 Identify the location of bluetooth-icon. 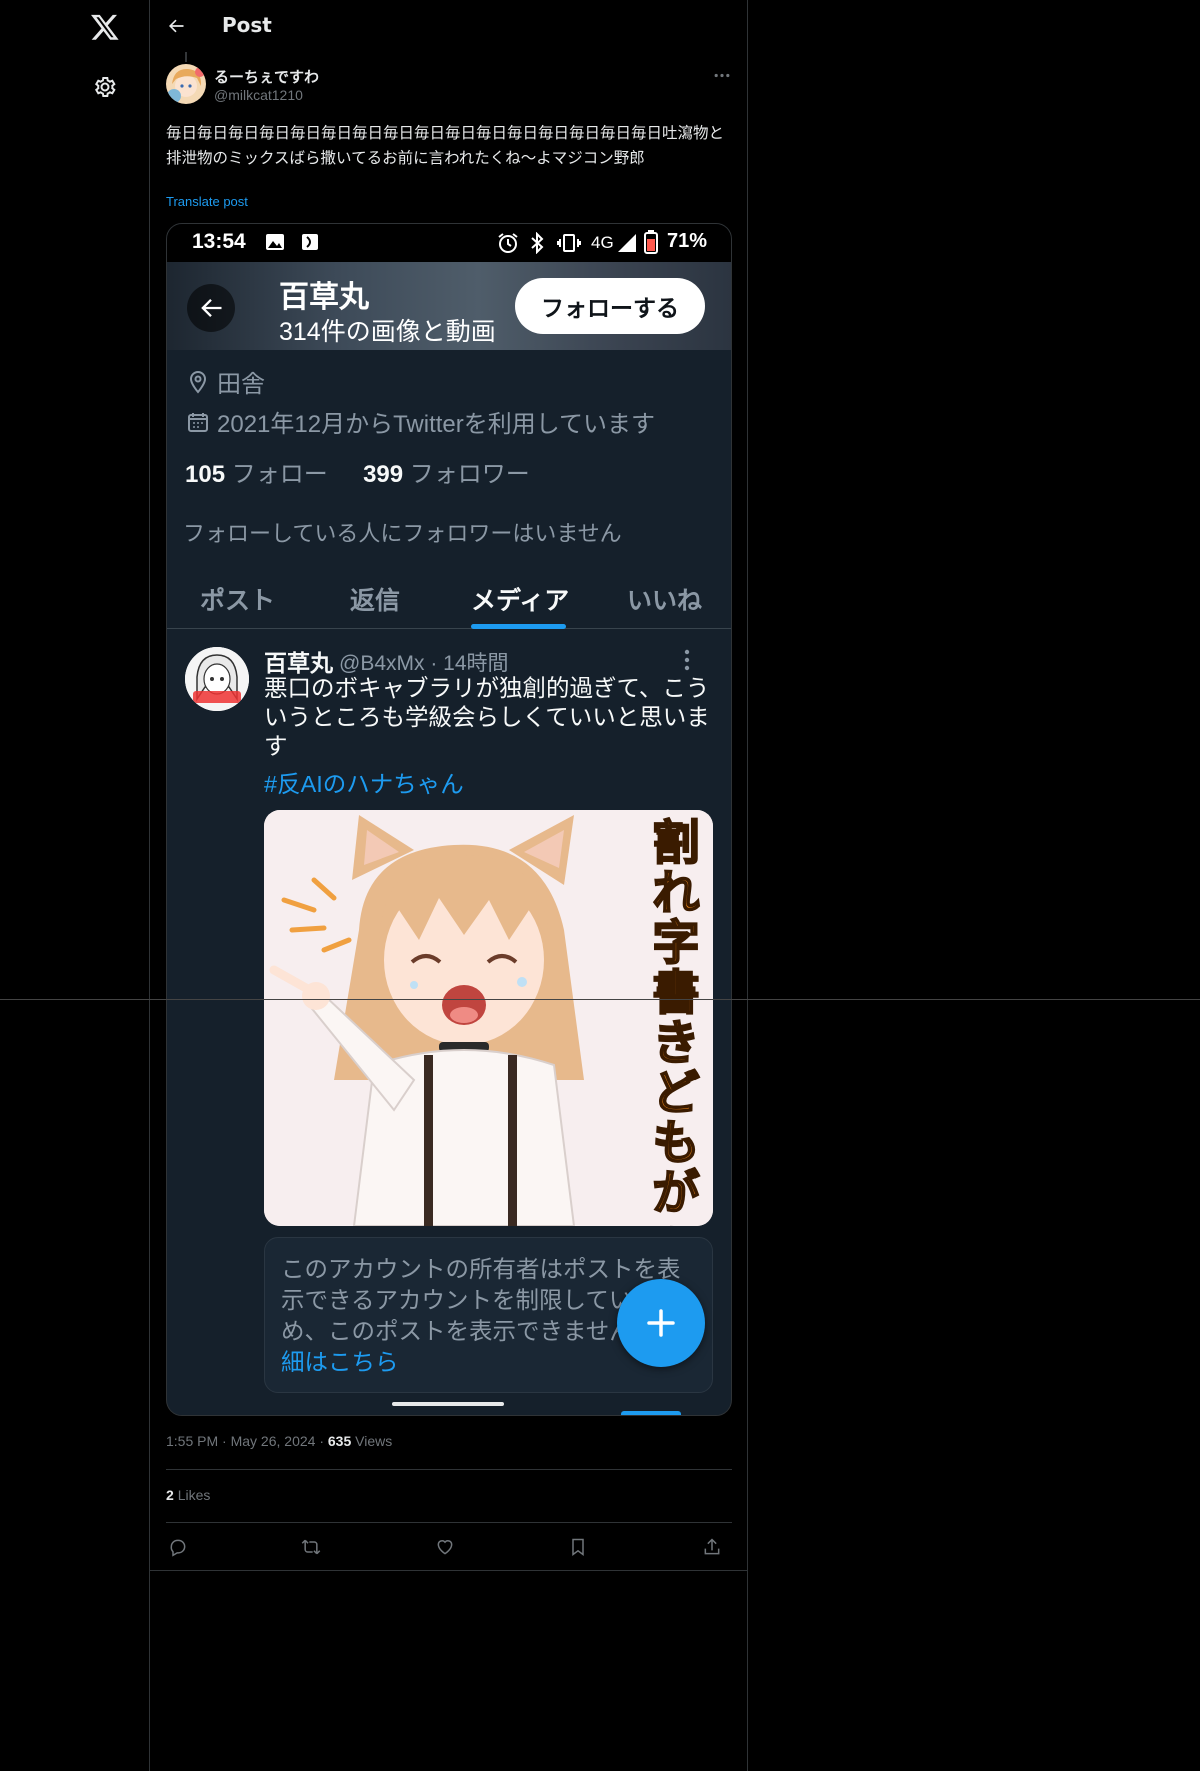
(537, 243).